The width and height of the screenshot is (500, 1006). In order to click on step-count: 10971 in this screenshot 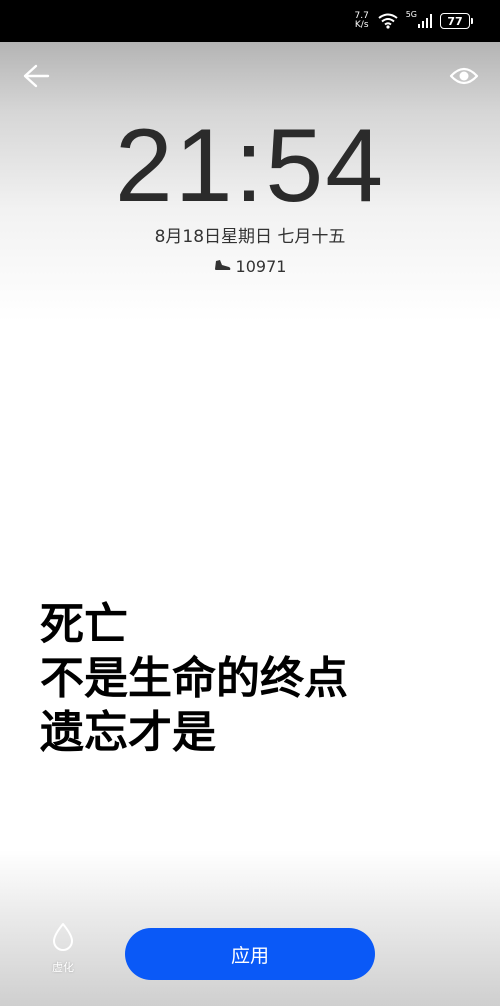, I will do `click(261, 266)`.